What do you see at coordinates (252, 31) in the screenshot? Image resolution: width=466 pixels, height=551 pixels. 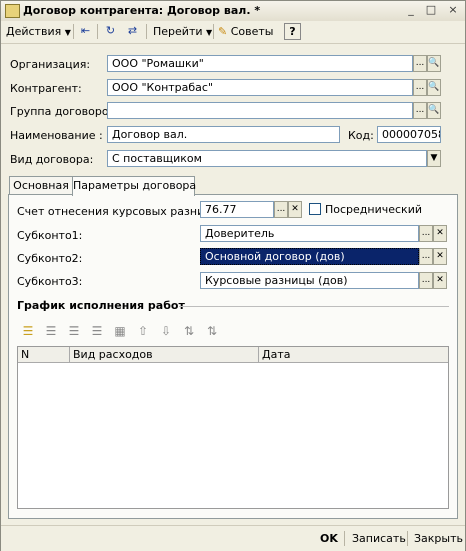 I see `tips-label: Советы` at bounding box center [252, 31].